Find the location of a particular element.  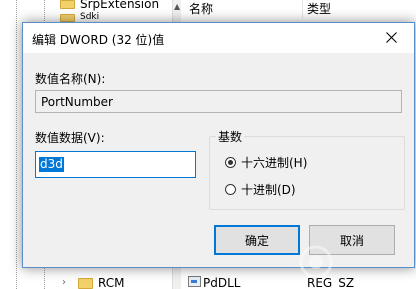

radio-unchecked-icon is located at coordinates (230, 189).